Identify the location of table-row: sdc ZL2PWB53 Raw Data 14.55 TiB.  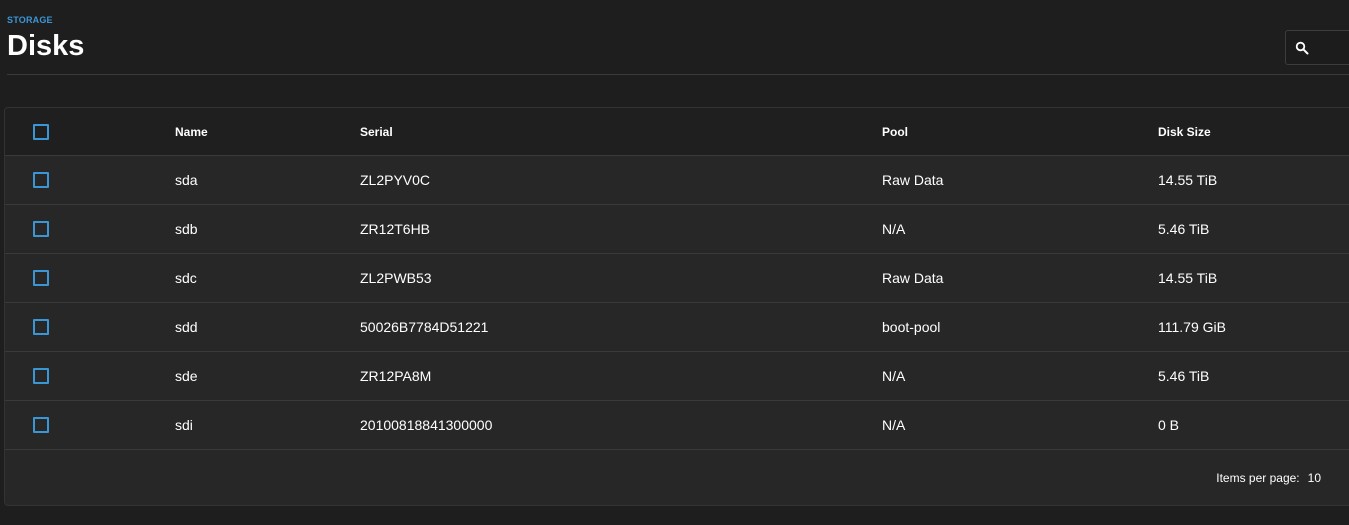
(677, 278).